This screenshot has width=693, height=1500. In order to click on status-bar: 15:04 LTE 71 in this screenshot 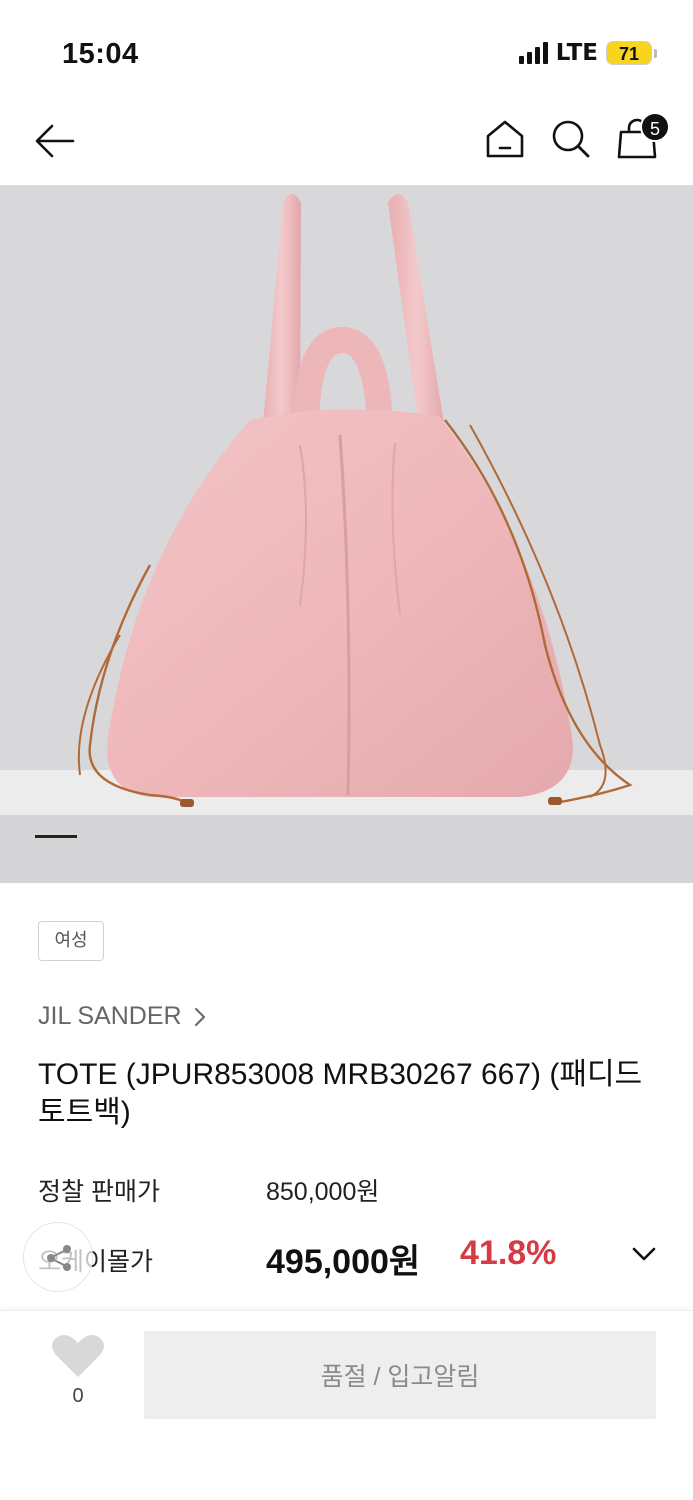, I will do `click(346, 50)`.